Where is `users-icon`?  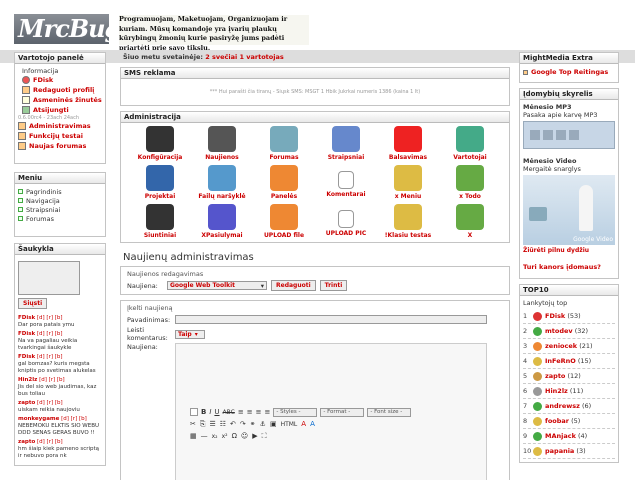
users-icon is located at coordinates (470, 139).